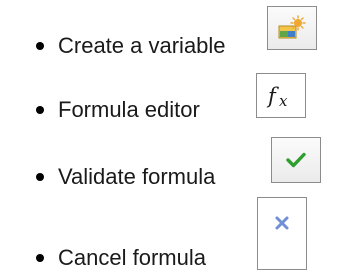 Image resolution: width=337 pixels, height=279 pixels. Describe the element at coordinates (282, 233) in the screenshot. I see `cancel-formula-button` at that location.